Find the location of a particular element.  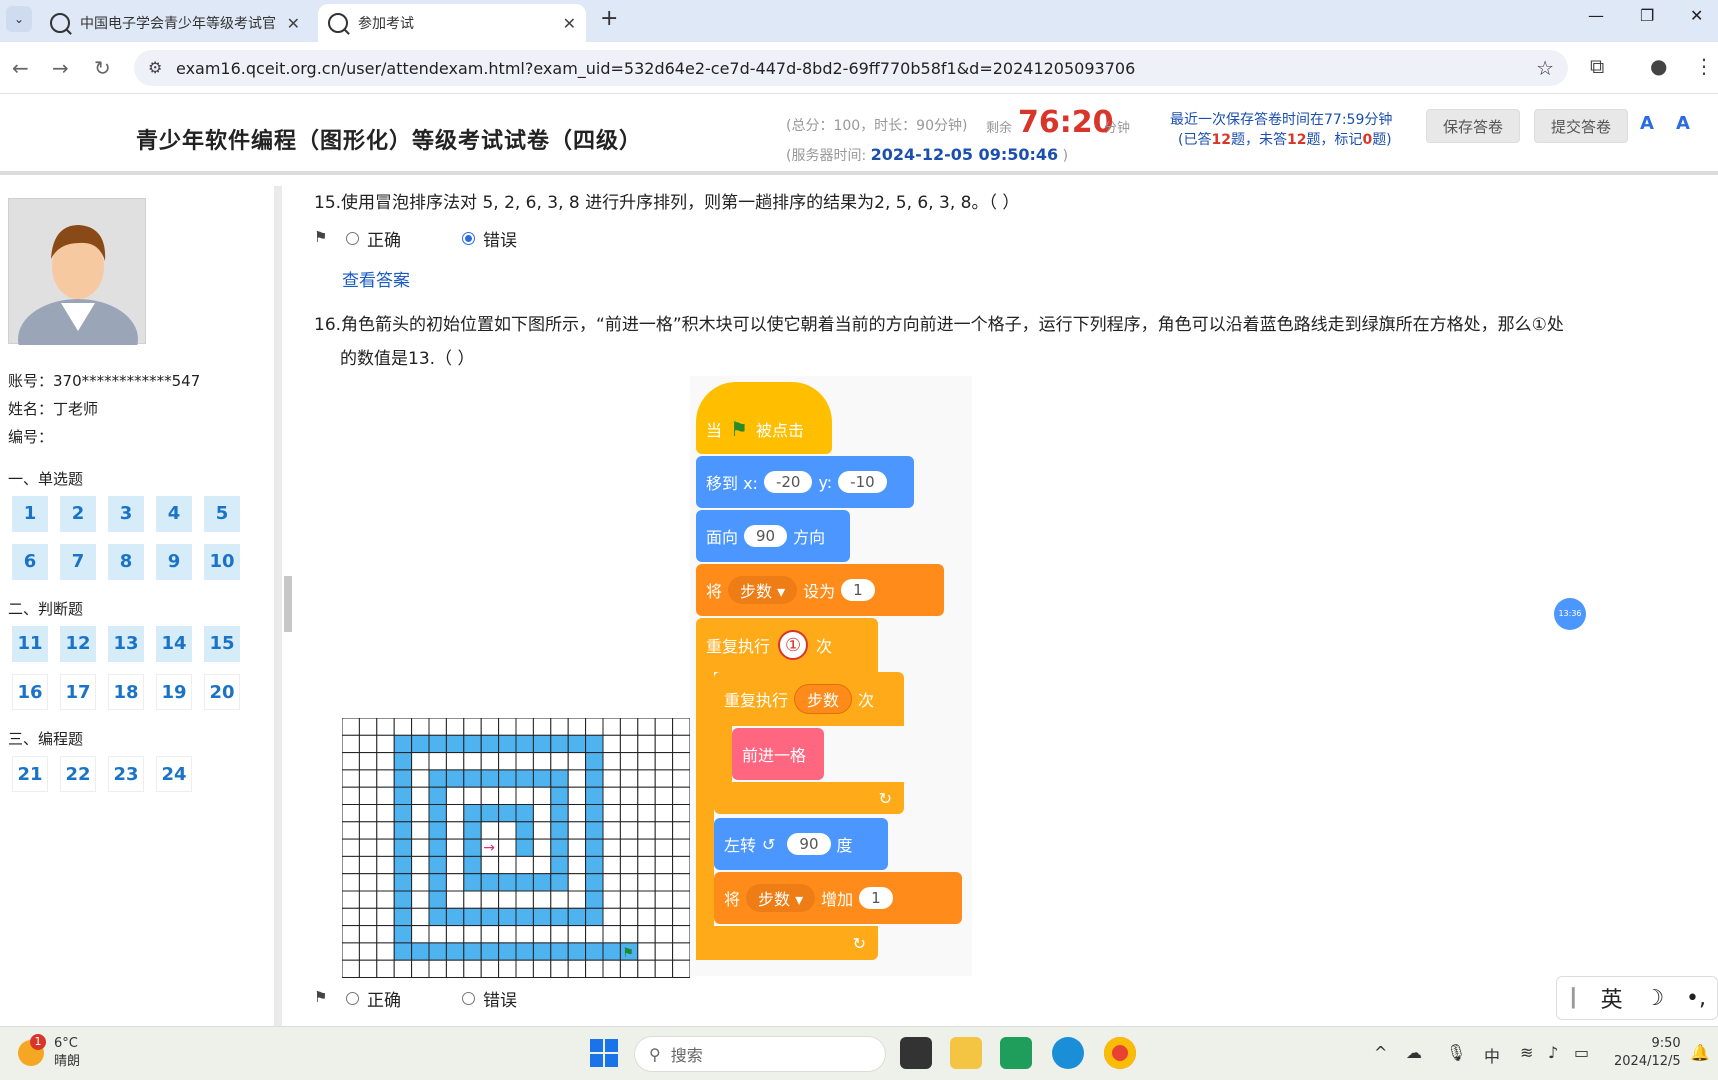

question-nav-16: 16 is located at coordinates (30, 692).